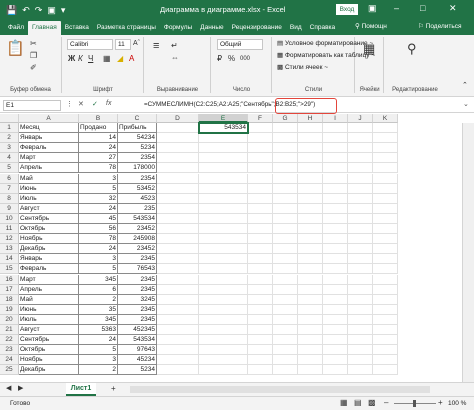 The width and height of the screenshot is (474, 420). What do you see at coordinates (98, 118) in the screenshot?
I see `column-header: B` at bounding box center [98, 118].